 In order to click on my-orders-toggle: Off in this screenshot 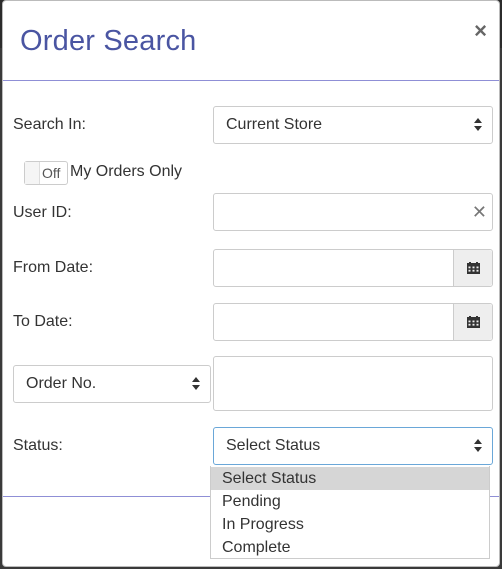, I will do `click(46, 173)`.